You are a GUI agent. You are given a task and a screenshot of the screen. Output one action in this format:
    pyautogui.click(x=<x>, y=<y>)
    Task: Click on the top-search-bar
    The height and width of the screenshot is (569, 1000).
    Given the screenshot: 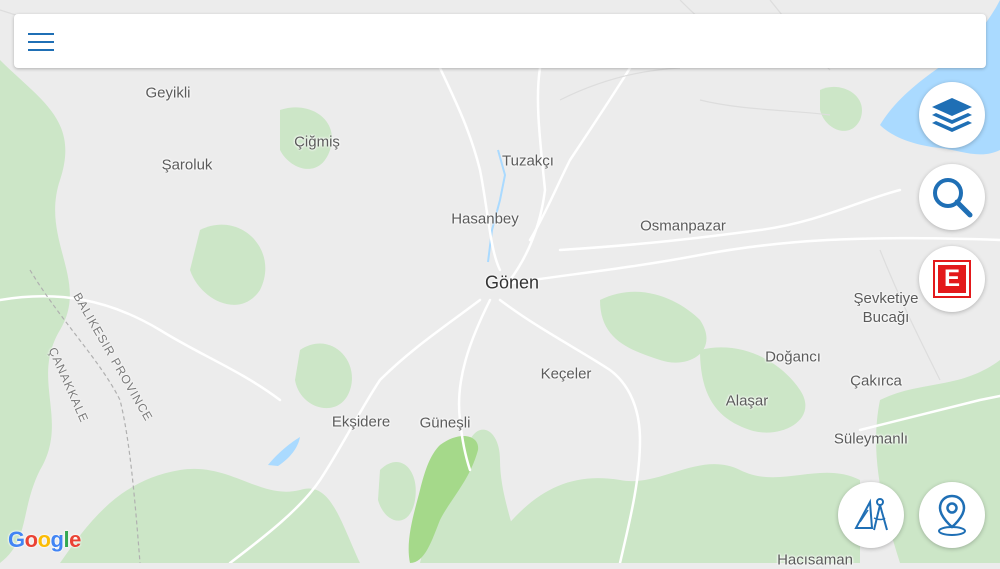 What is the action you would take?
    pyautogui.click(x=500, y=41)
    